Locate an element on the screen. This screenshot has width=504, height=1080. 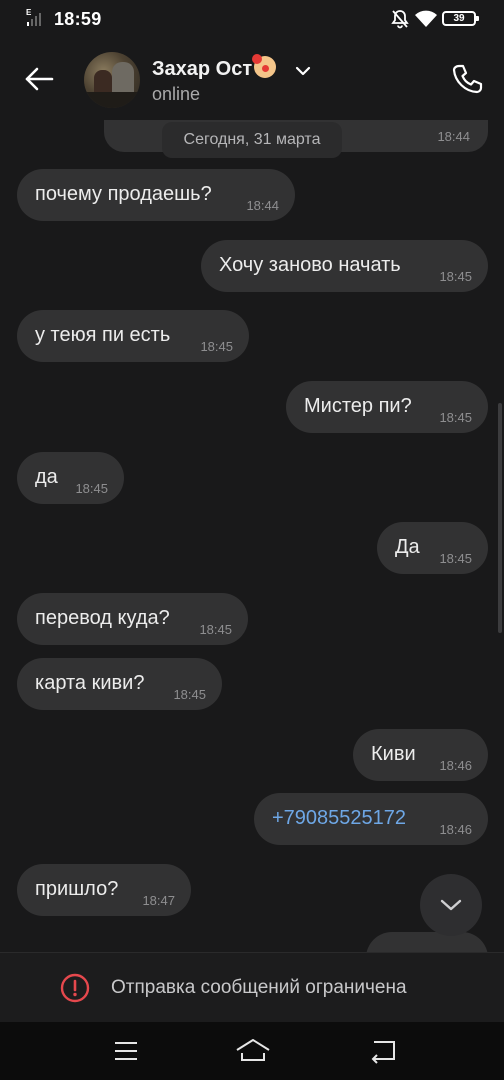
message-incoming: почему продаешь? 18:44 is located at coordinates (156, 195).